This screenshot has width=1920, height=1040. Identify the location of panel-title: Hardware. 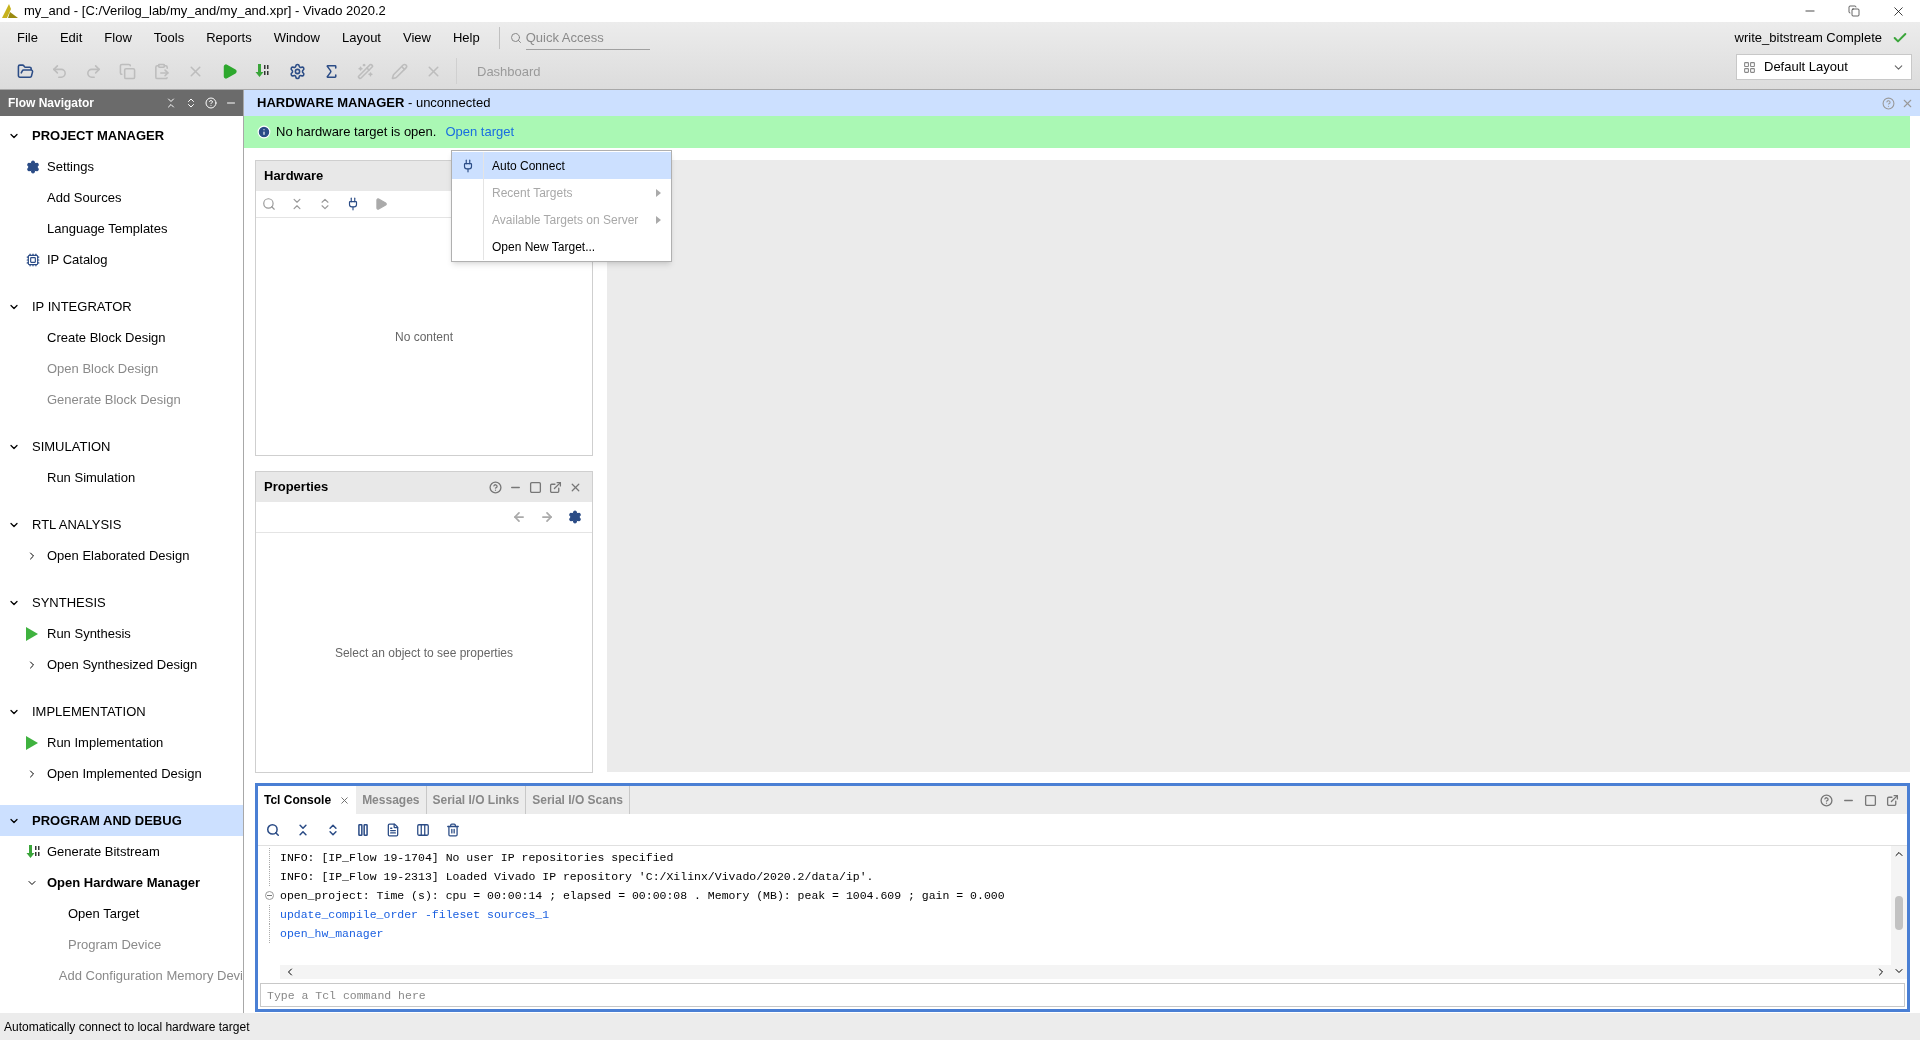
(294, 176).